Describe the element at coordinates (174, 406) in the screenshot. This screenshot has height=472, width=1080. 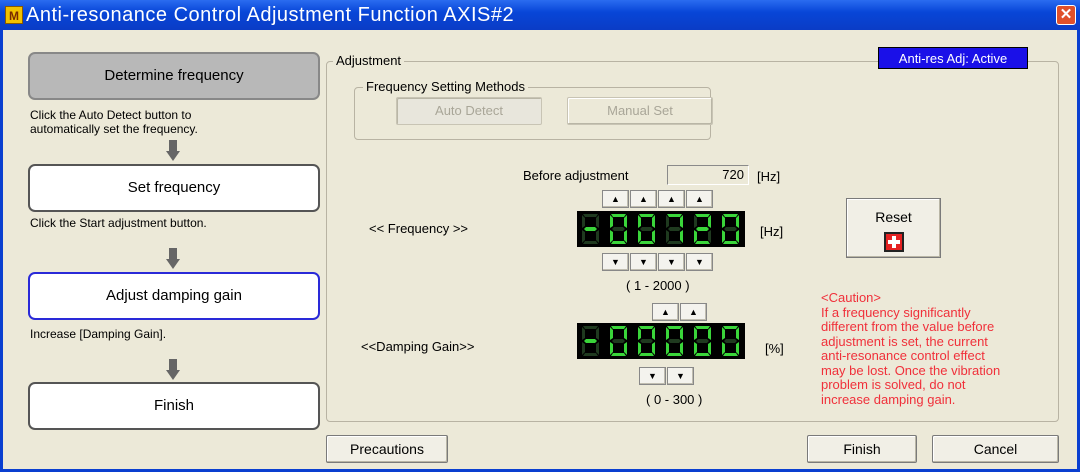
I see `step-finish: Finish` at that location.